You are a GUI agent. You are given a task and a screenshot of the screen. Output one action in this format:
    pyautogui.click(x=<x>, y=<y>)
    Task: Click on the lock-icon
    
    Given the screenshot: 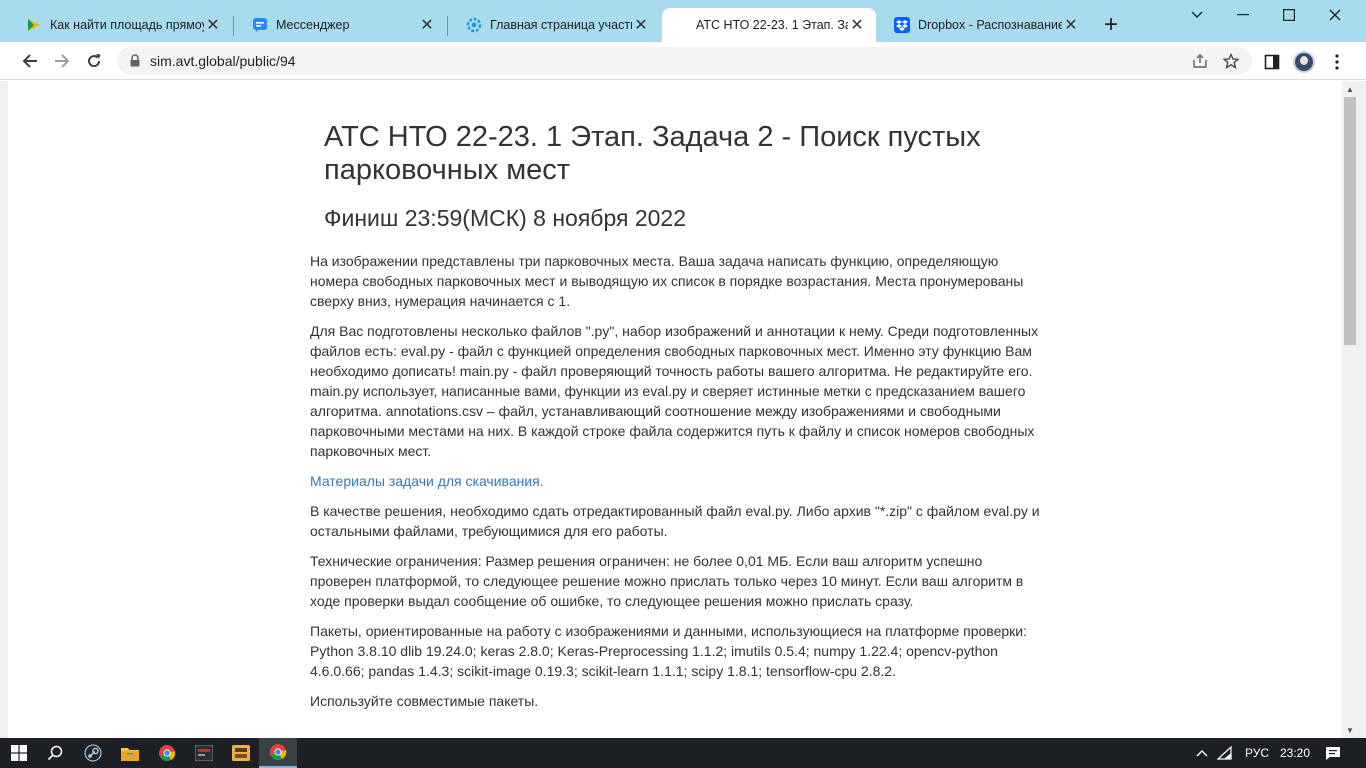 What is the action you would take?
    pyautogui.click(x=135, y=63)
    